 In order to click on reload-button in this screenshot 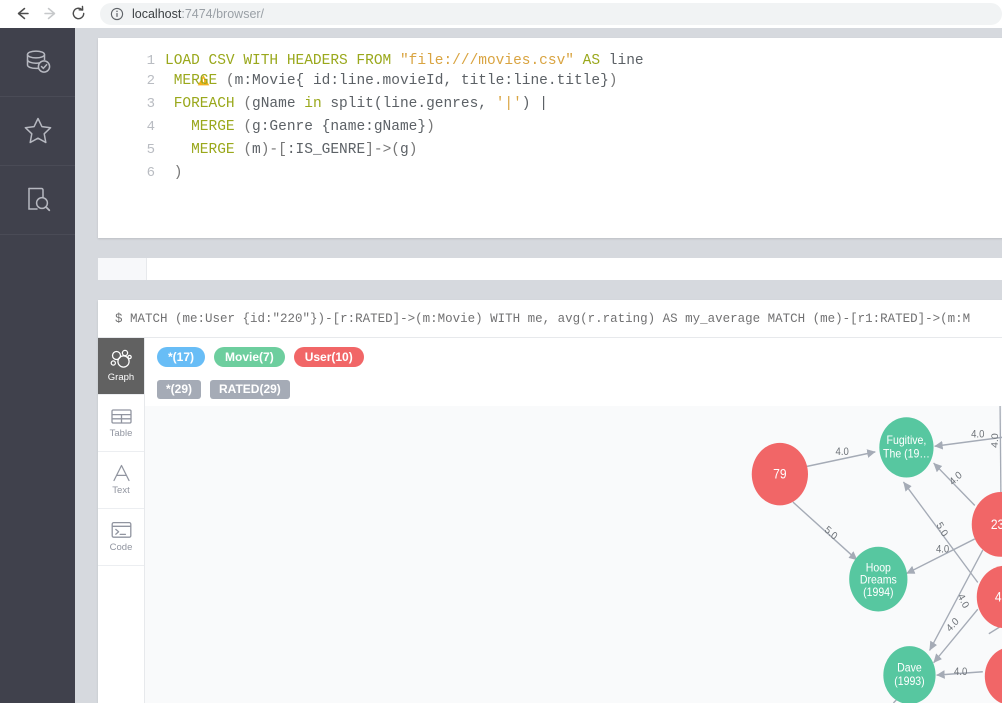, I will do `click(78, 14)`.